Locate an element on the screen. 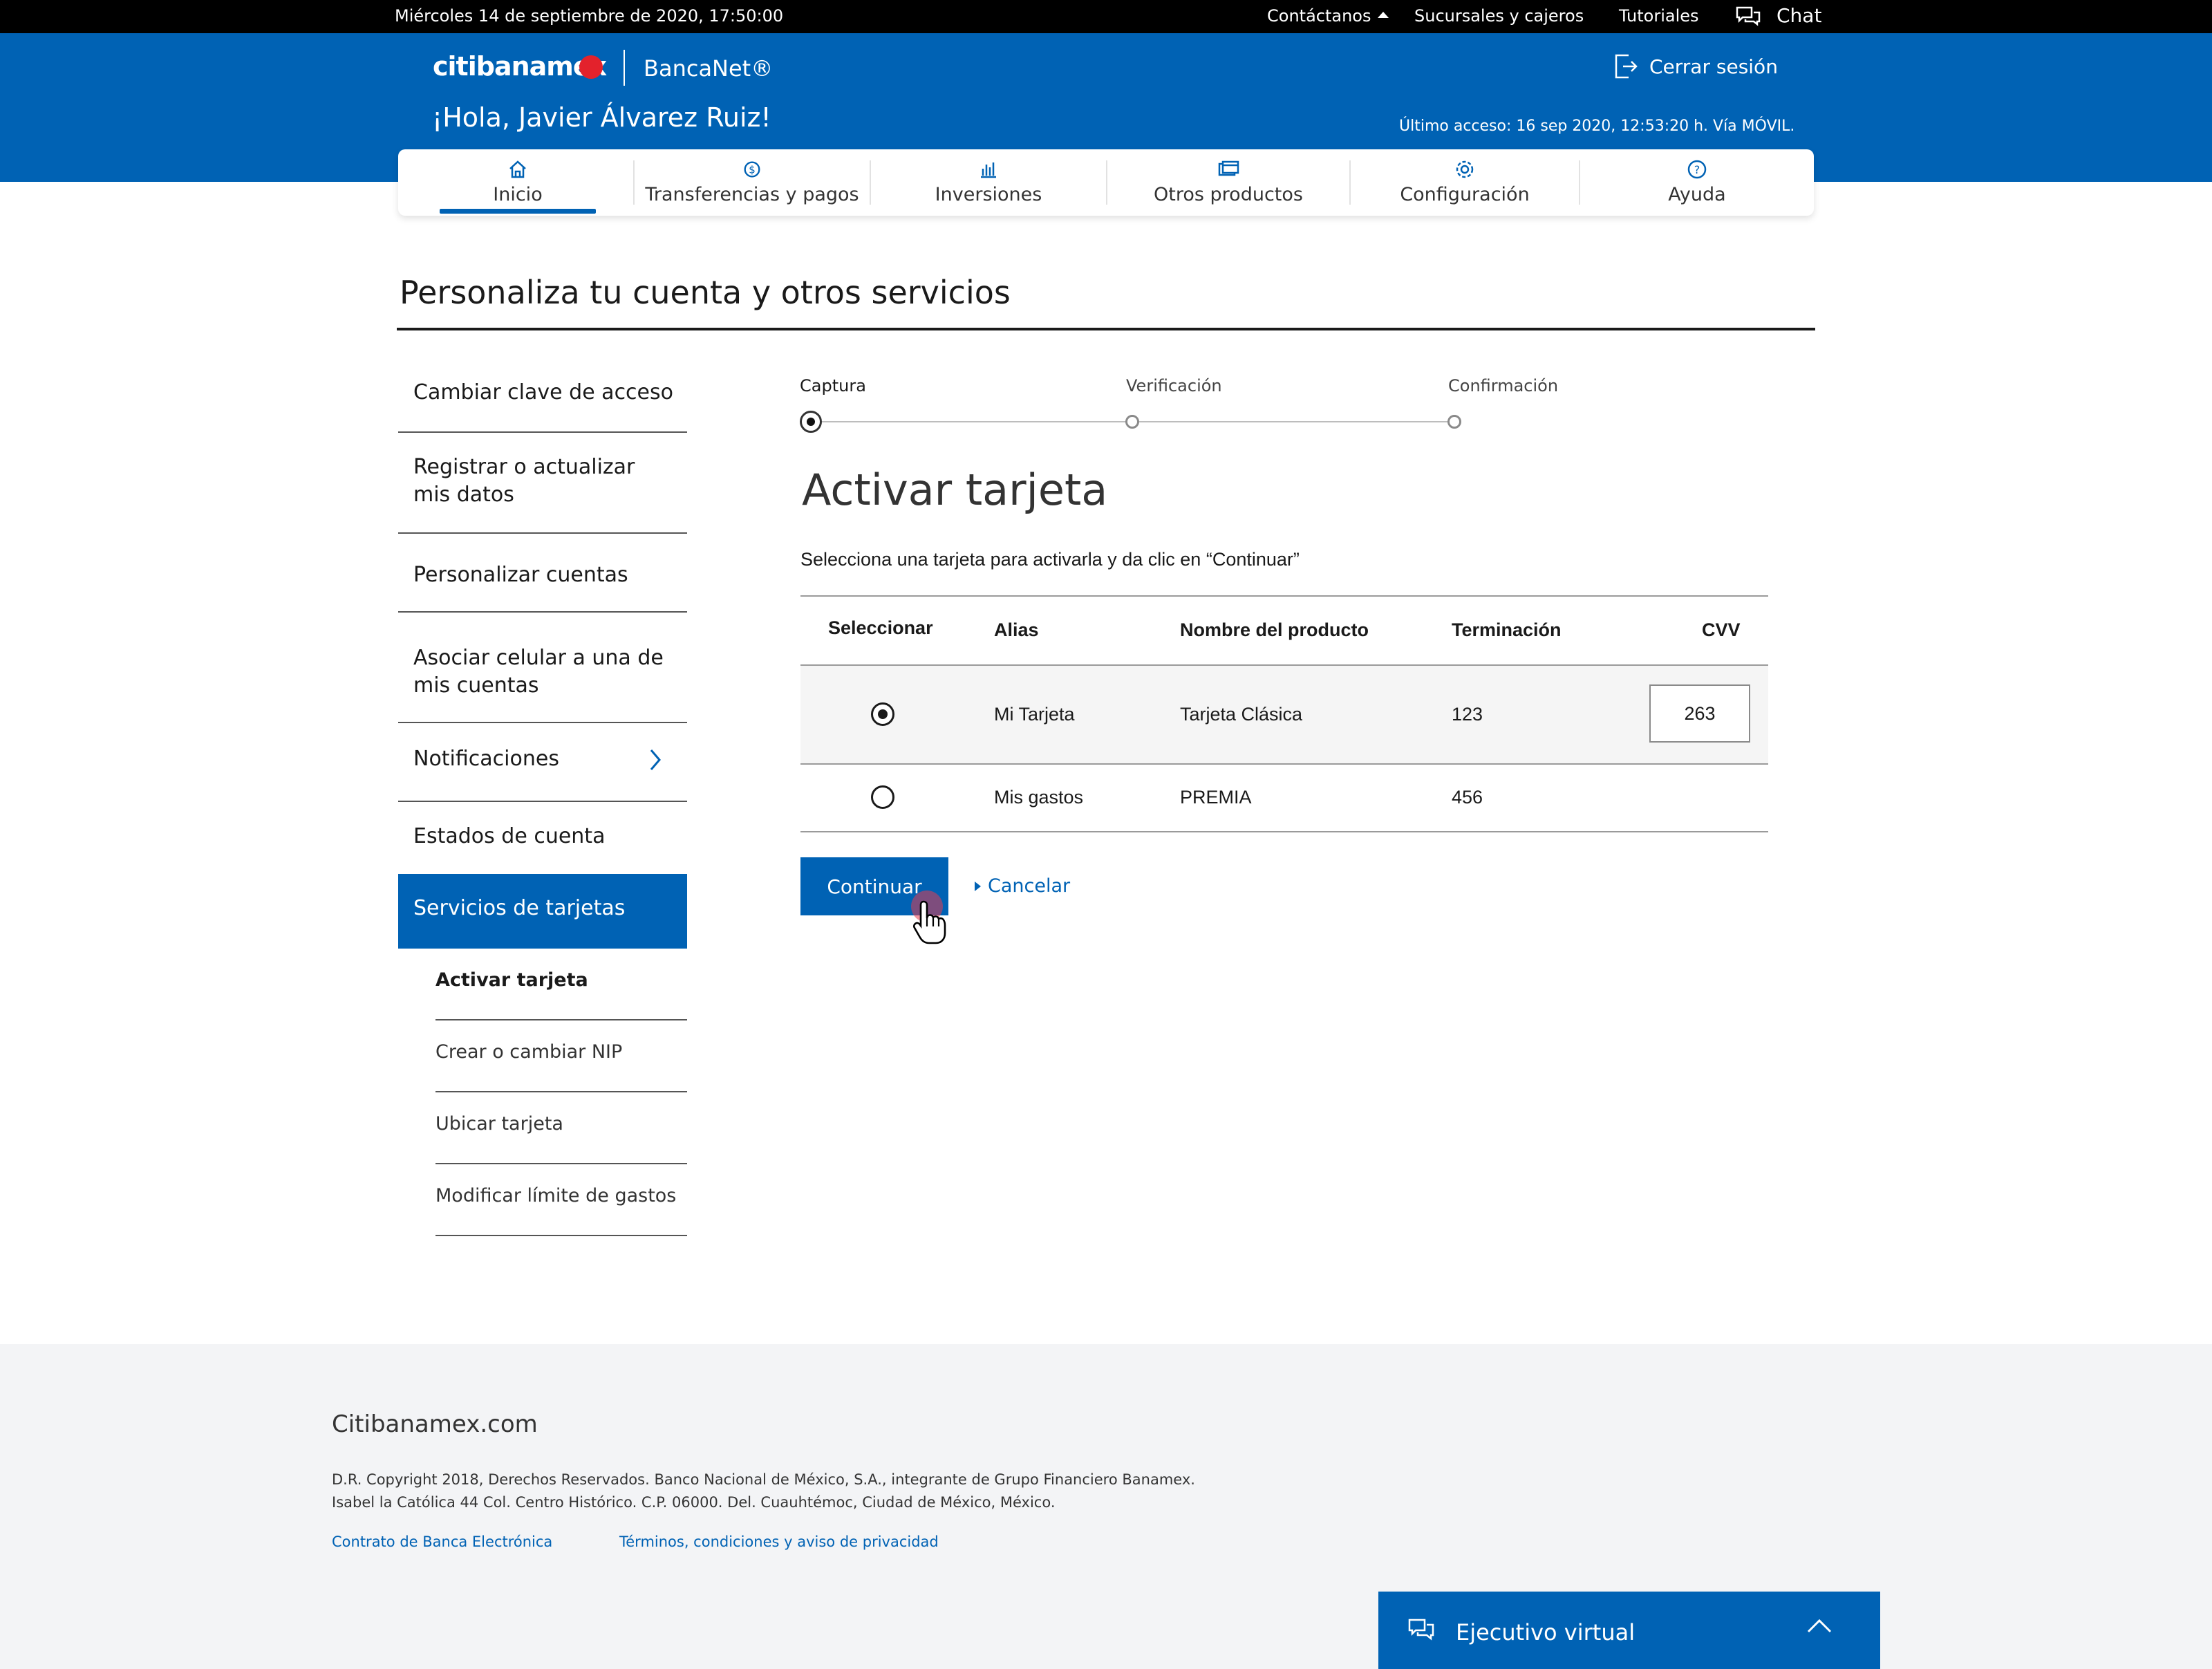 This screenshot has width=2212, height=1669. sidebar-item-statements: Estados de cuenta is located at coordinates (542, 847).